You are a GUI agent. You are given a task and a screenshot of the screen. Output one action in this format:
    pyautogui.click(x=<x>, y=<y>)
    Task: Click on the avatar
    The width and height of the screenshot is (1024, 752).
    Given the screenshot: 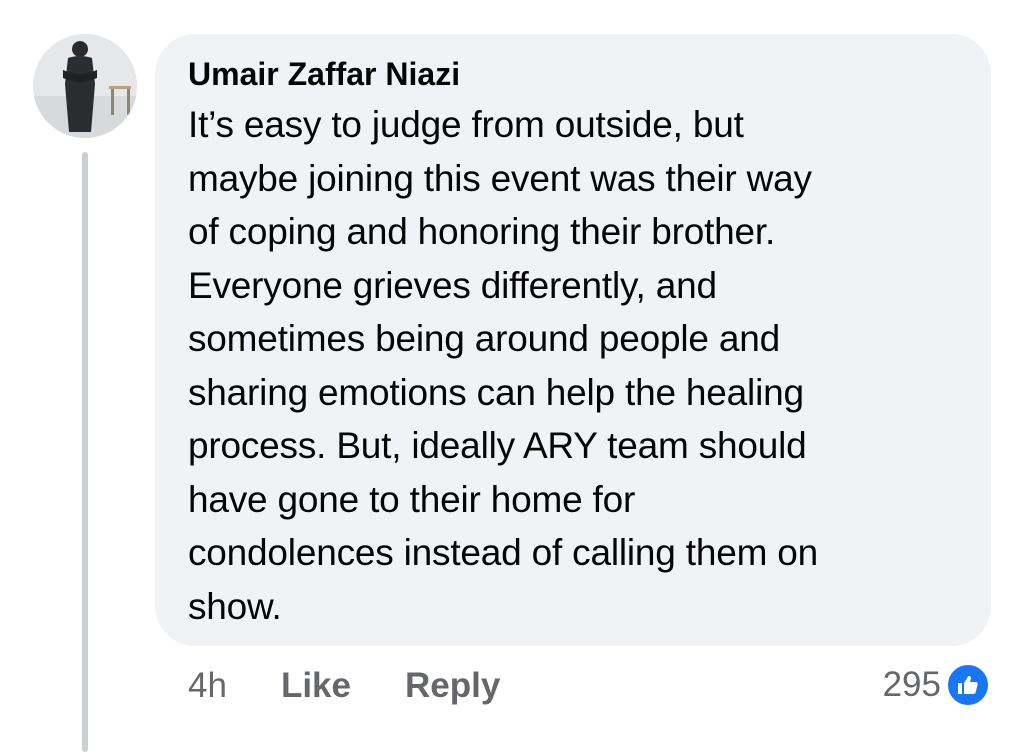 What is the action you would take?
    pyautogui.click(x=85, y=86)
    